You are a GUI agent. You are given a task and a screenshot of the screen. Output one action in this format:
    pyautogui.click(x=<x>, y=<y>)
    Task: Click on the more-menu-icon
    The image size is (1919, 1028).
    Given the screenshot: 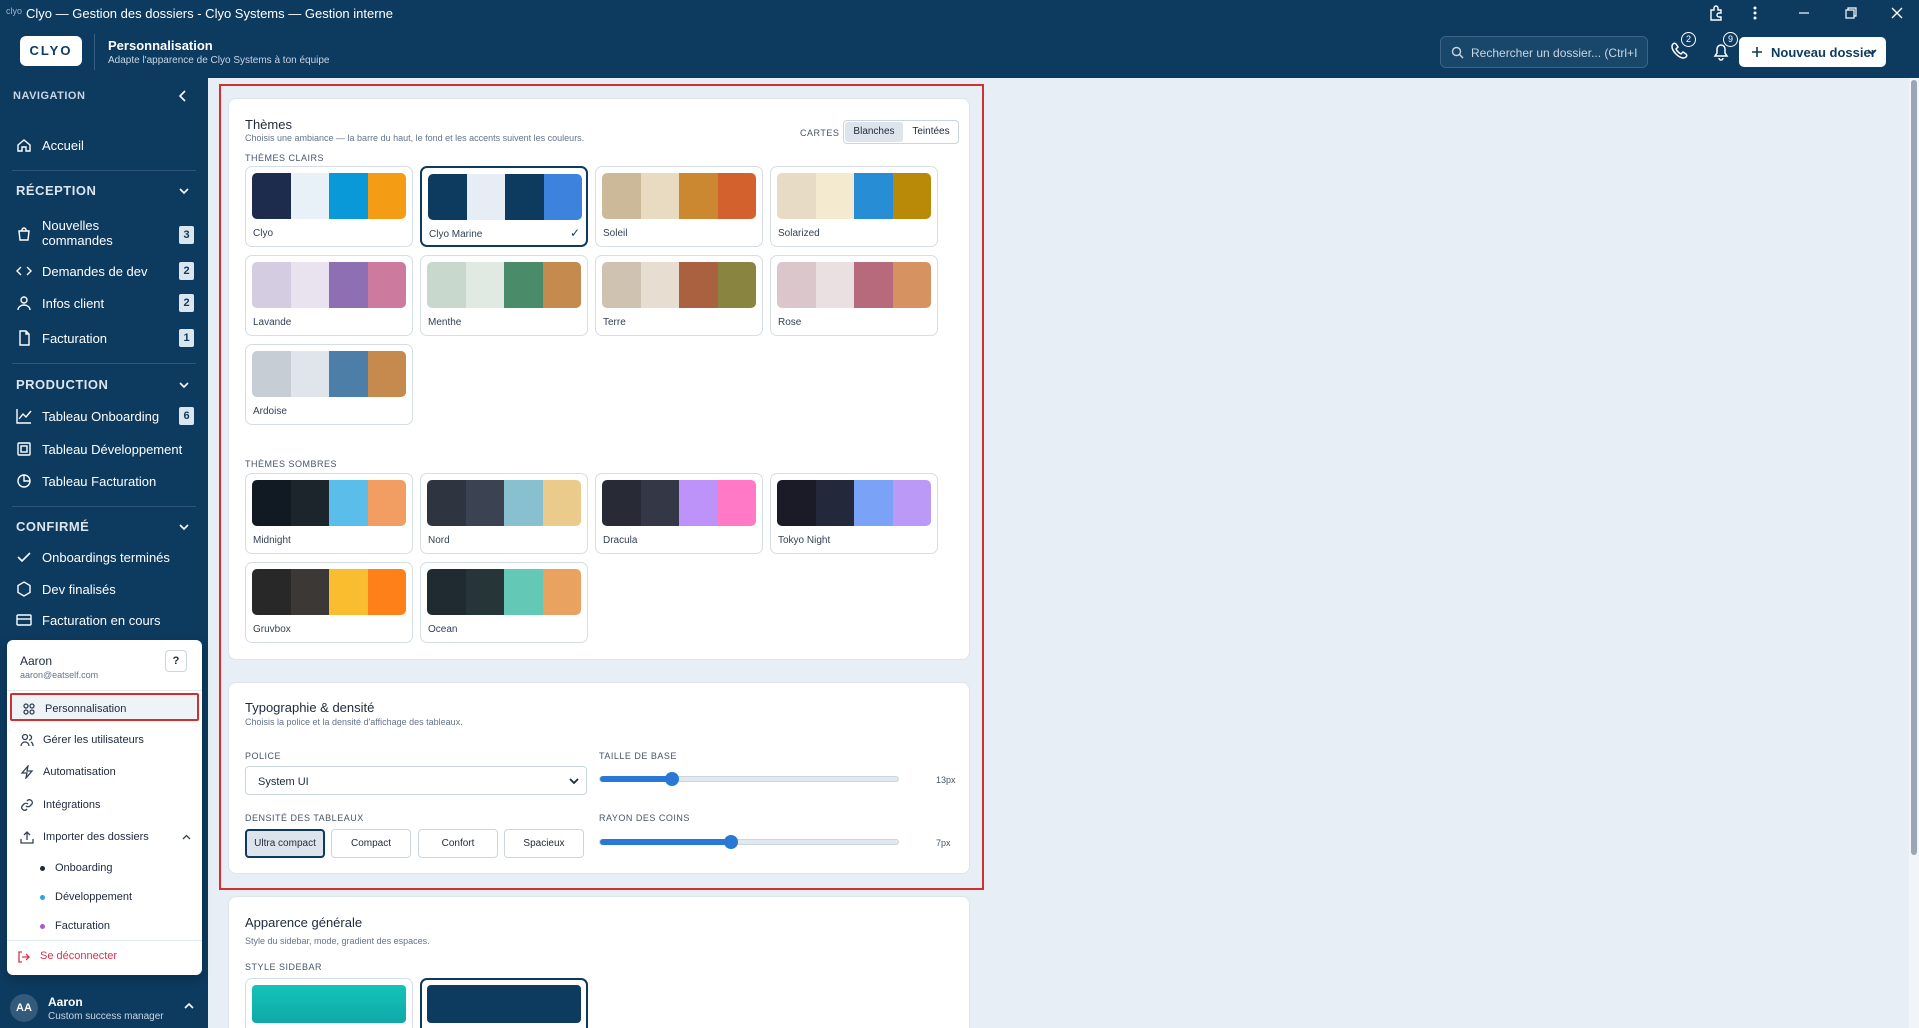 What is the action you would take?
    pyautogui.click(x=1755, y=13)
    